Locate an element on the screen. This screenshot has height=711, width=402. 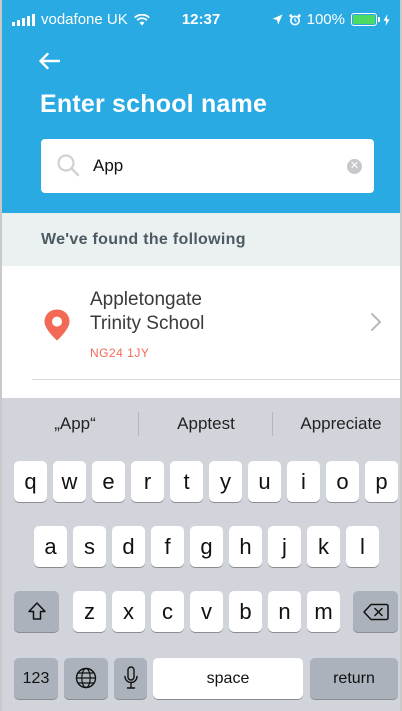
globe-icon is located at coordinates (86, 678).